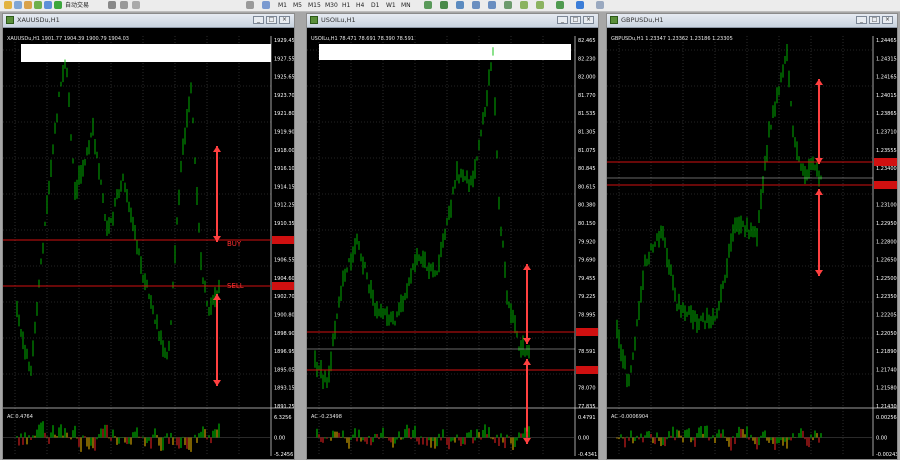 This screenshot has height=460, width=900. What do you see at coordinates (284, 41) in the screenshot?
I see `price-axis-label: 1929.45` at bounding box center [284, 41].